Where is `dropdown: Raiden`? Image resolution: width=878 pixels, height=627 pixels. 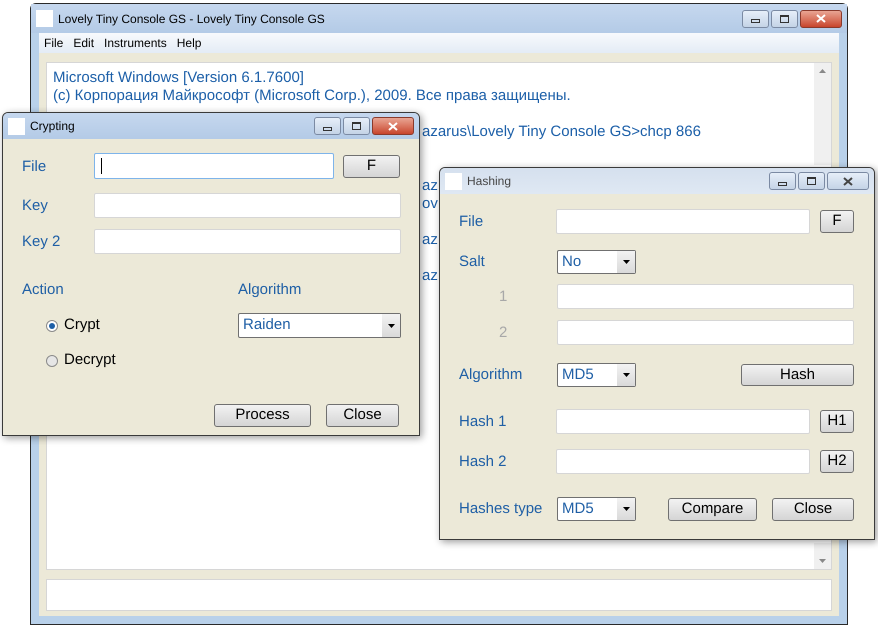
dropdown: Raiden is located at coordinates (319, 325).